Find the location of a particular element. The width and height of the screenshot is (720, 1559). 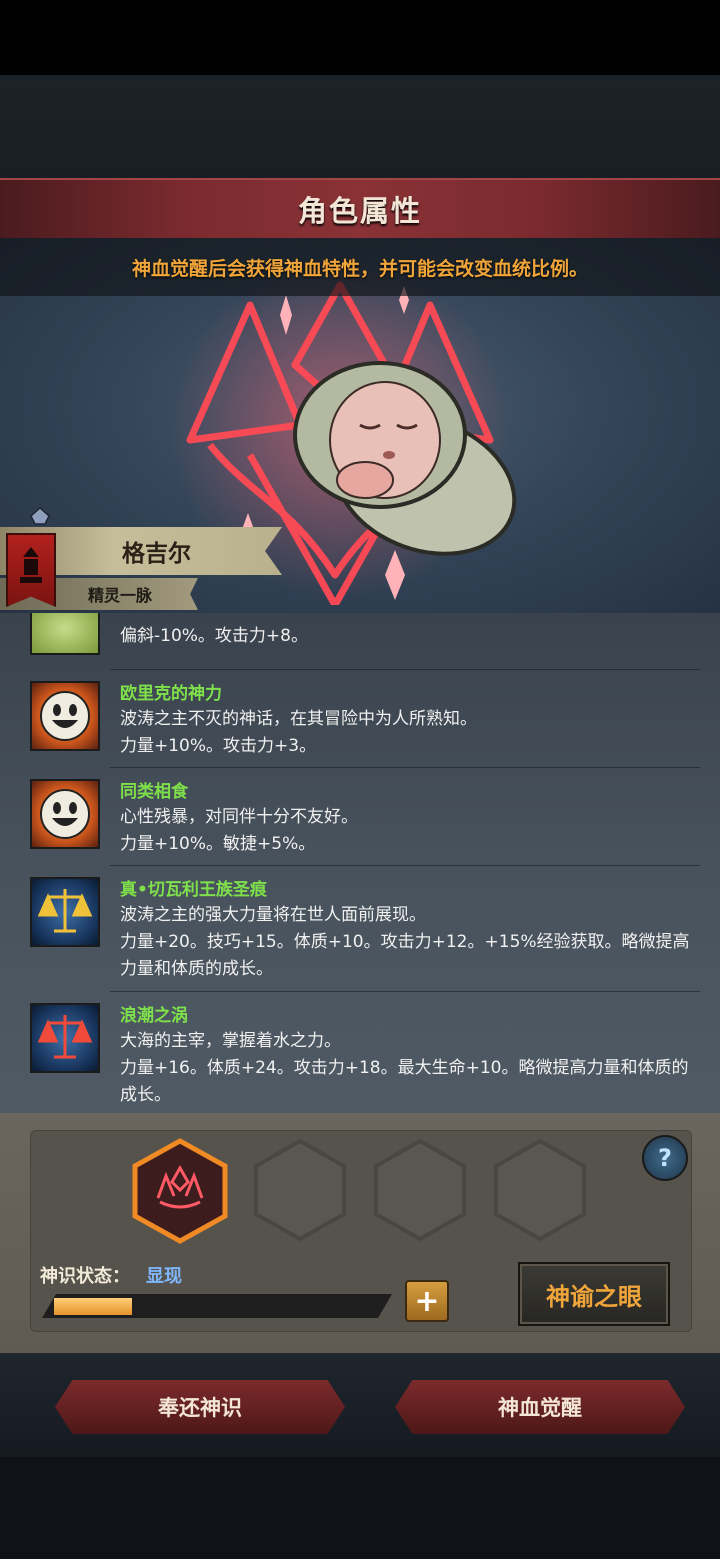

trait-name: 真•切瓦利王族圣痕 is located at coordinates (193, 890).